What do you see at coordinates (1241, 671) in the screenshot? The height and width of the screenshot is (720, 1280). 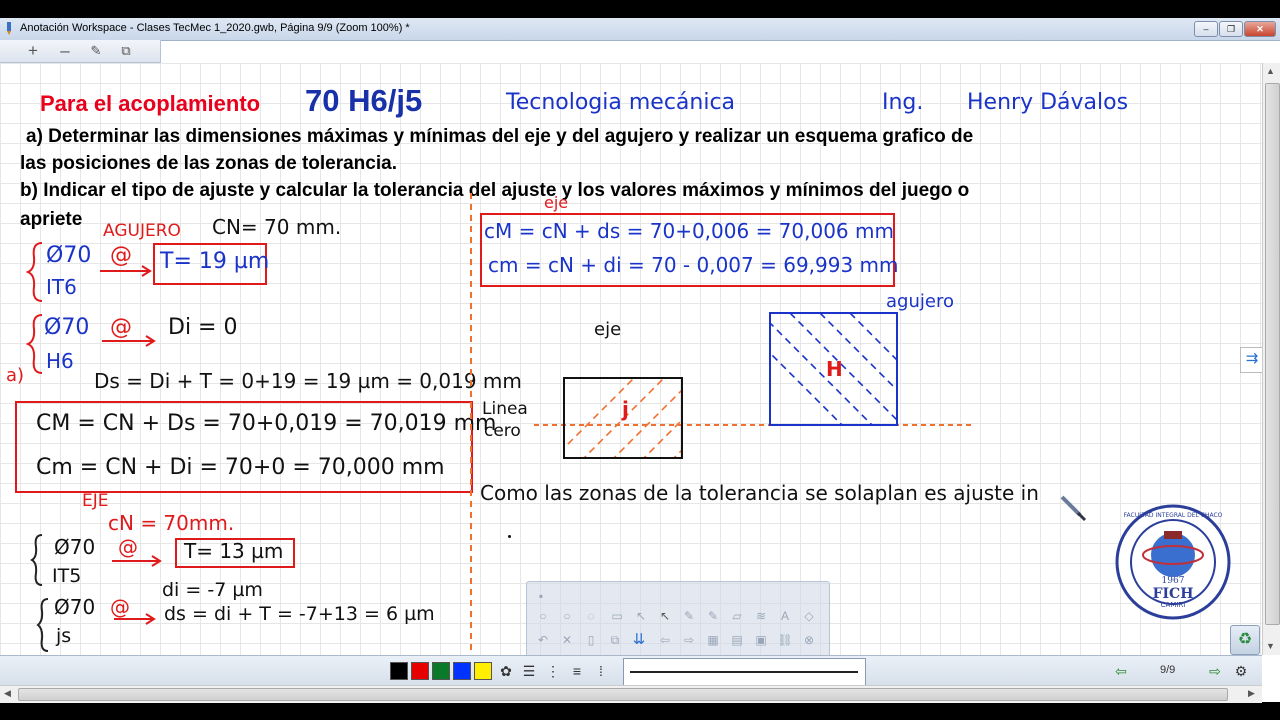 I see `add-page-icon: ⚙` at bounding box center [1241, 671].